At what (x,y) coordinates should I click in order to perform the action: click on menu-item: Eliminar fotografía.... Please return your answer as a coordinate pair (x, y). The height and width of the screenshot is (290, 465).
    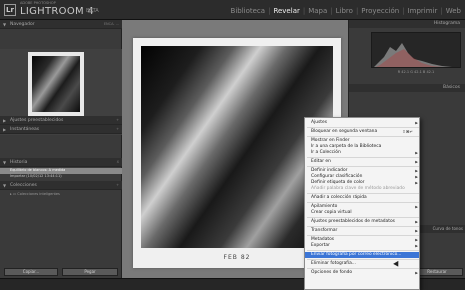
    Looking at the image, I should click on (362, 264).